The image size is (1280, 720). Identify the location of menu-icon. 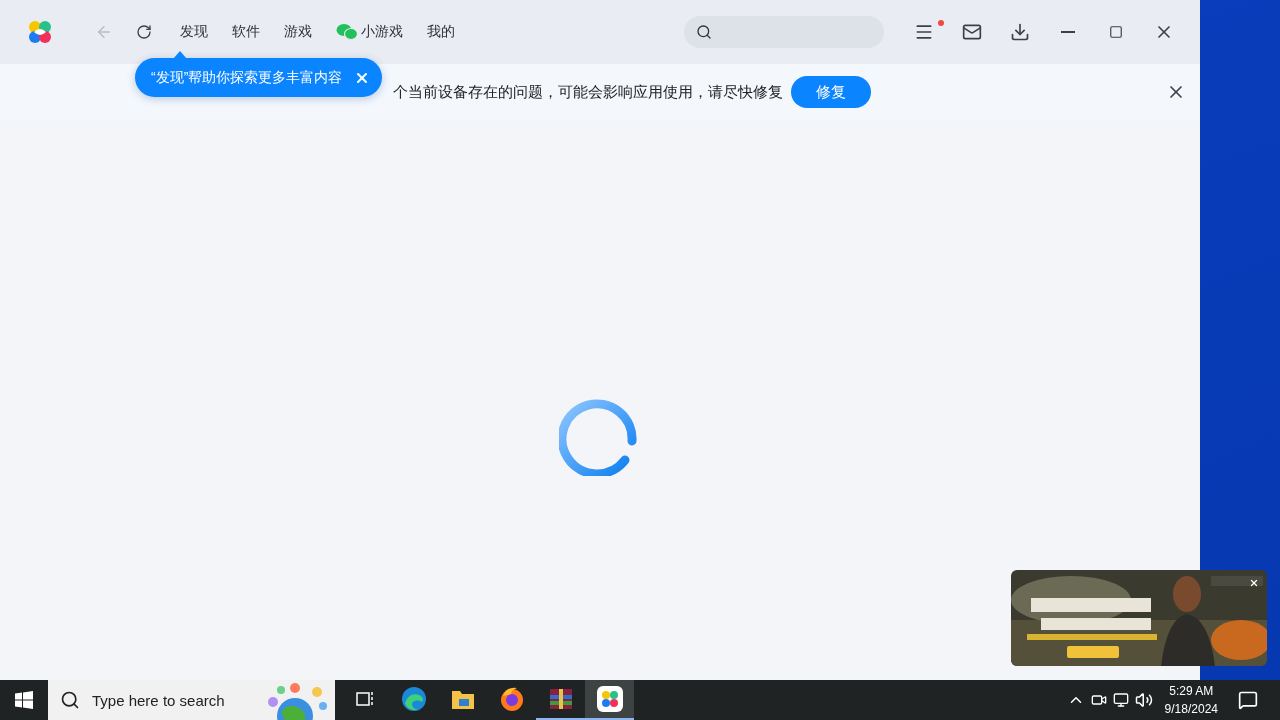
(924, 32).